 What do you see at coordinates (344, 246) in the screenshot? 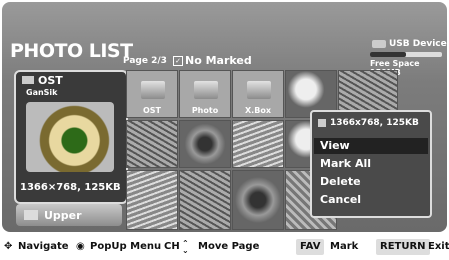
I see `mark-label: Mark` at bounding box center [344, 246].